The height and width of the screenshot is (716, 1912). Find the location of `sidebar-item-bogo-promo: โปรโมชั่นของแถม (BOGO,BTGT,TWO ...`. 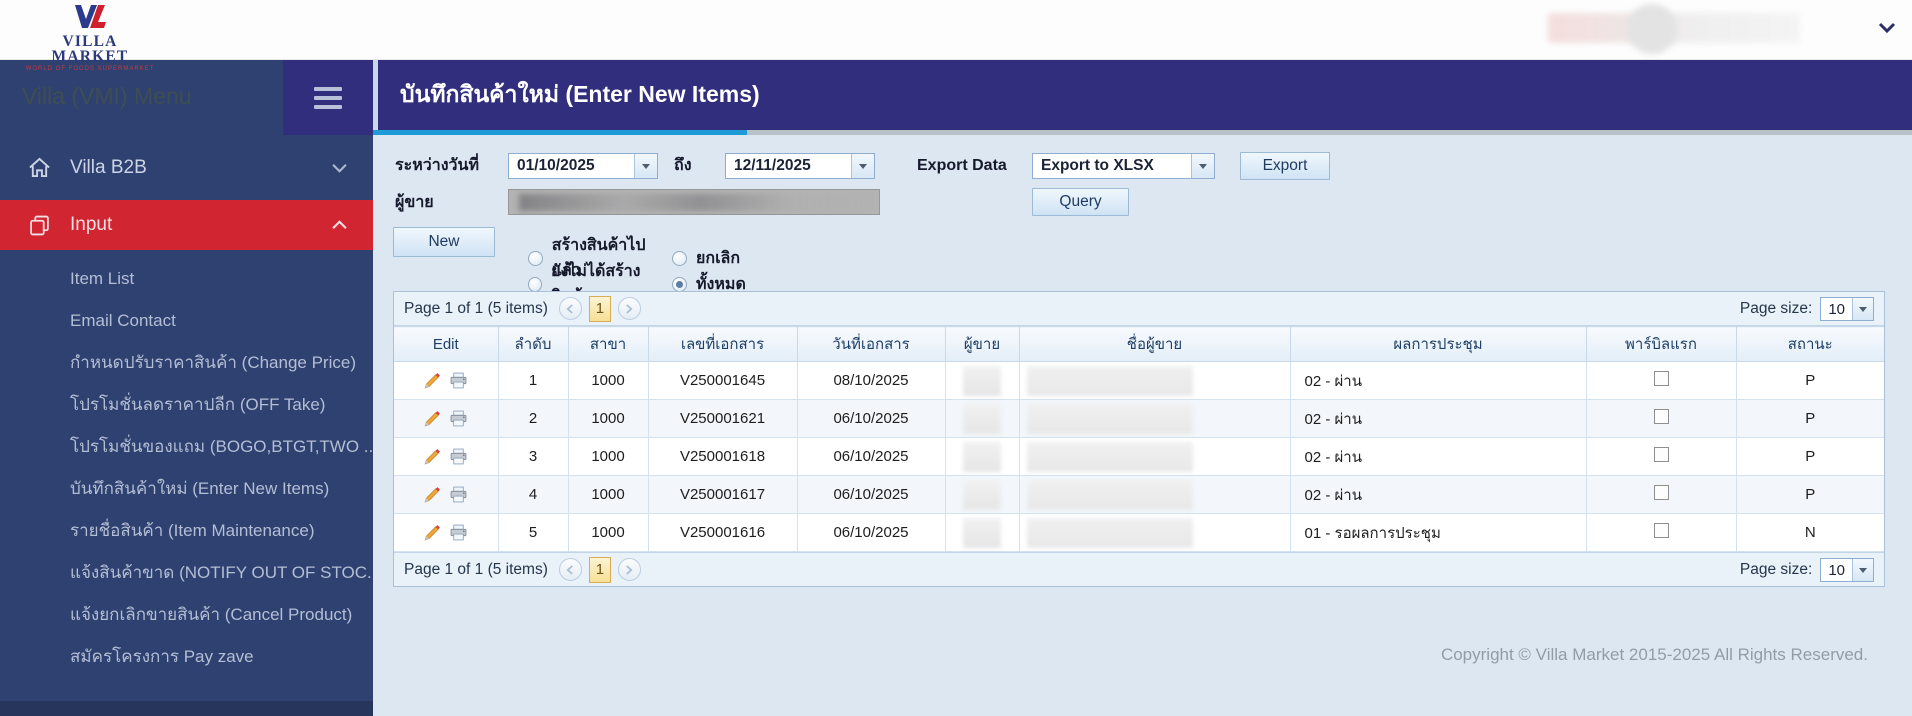

sidebar-item-bogo-promo: โปรโมชั่นของแถม (BOGO,BTGT,TWO ... is located at coordinates (186, 447).